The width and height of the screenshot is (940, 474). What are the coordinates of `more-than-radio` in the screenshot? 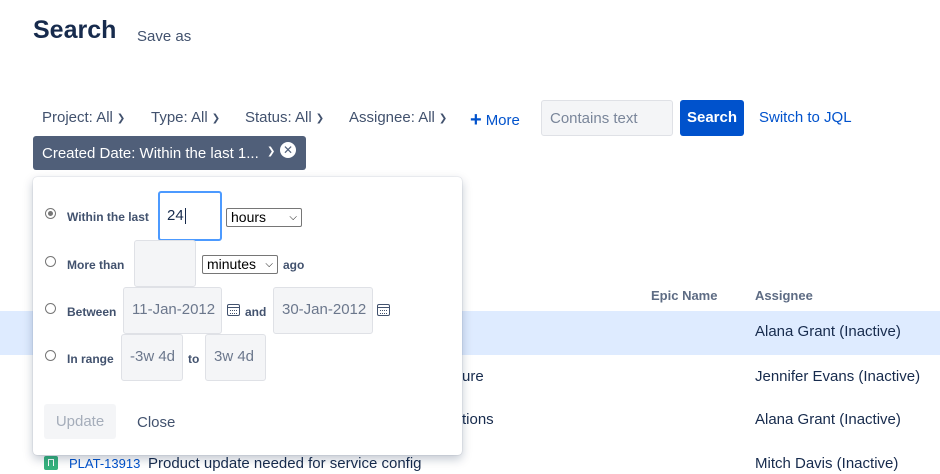 It's located at (50, 261).